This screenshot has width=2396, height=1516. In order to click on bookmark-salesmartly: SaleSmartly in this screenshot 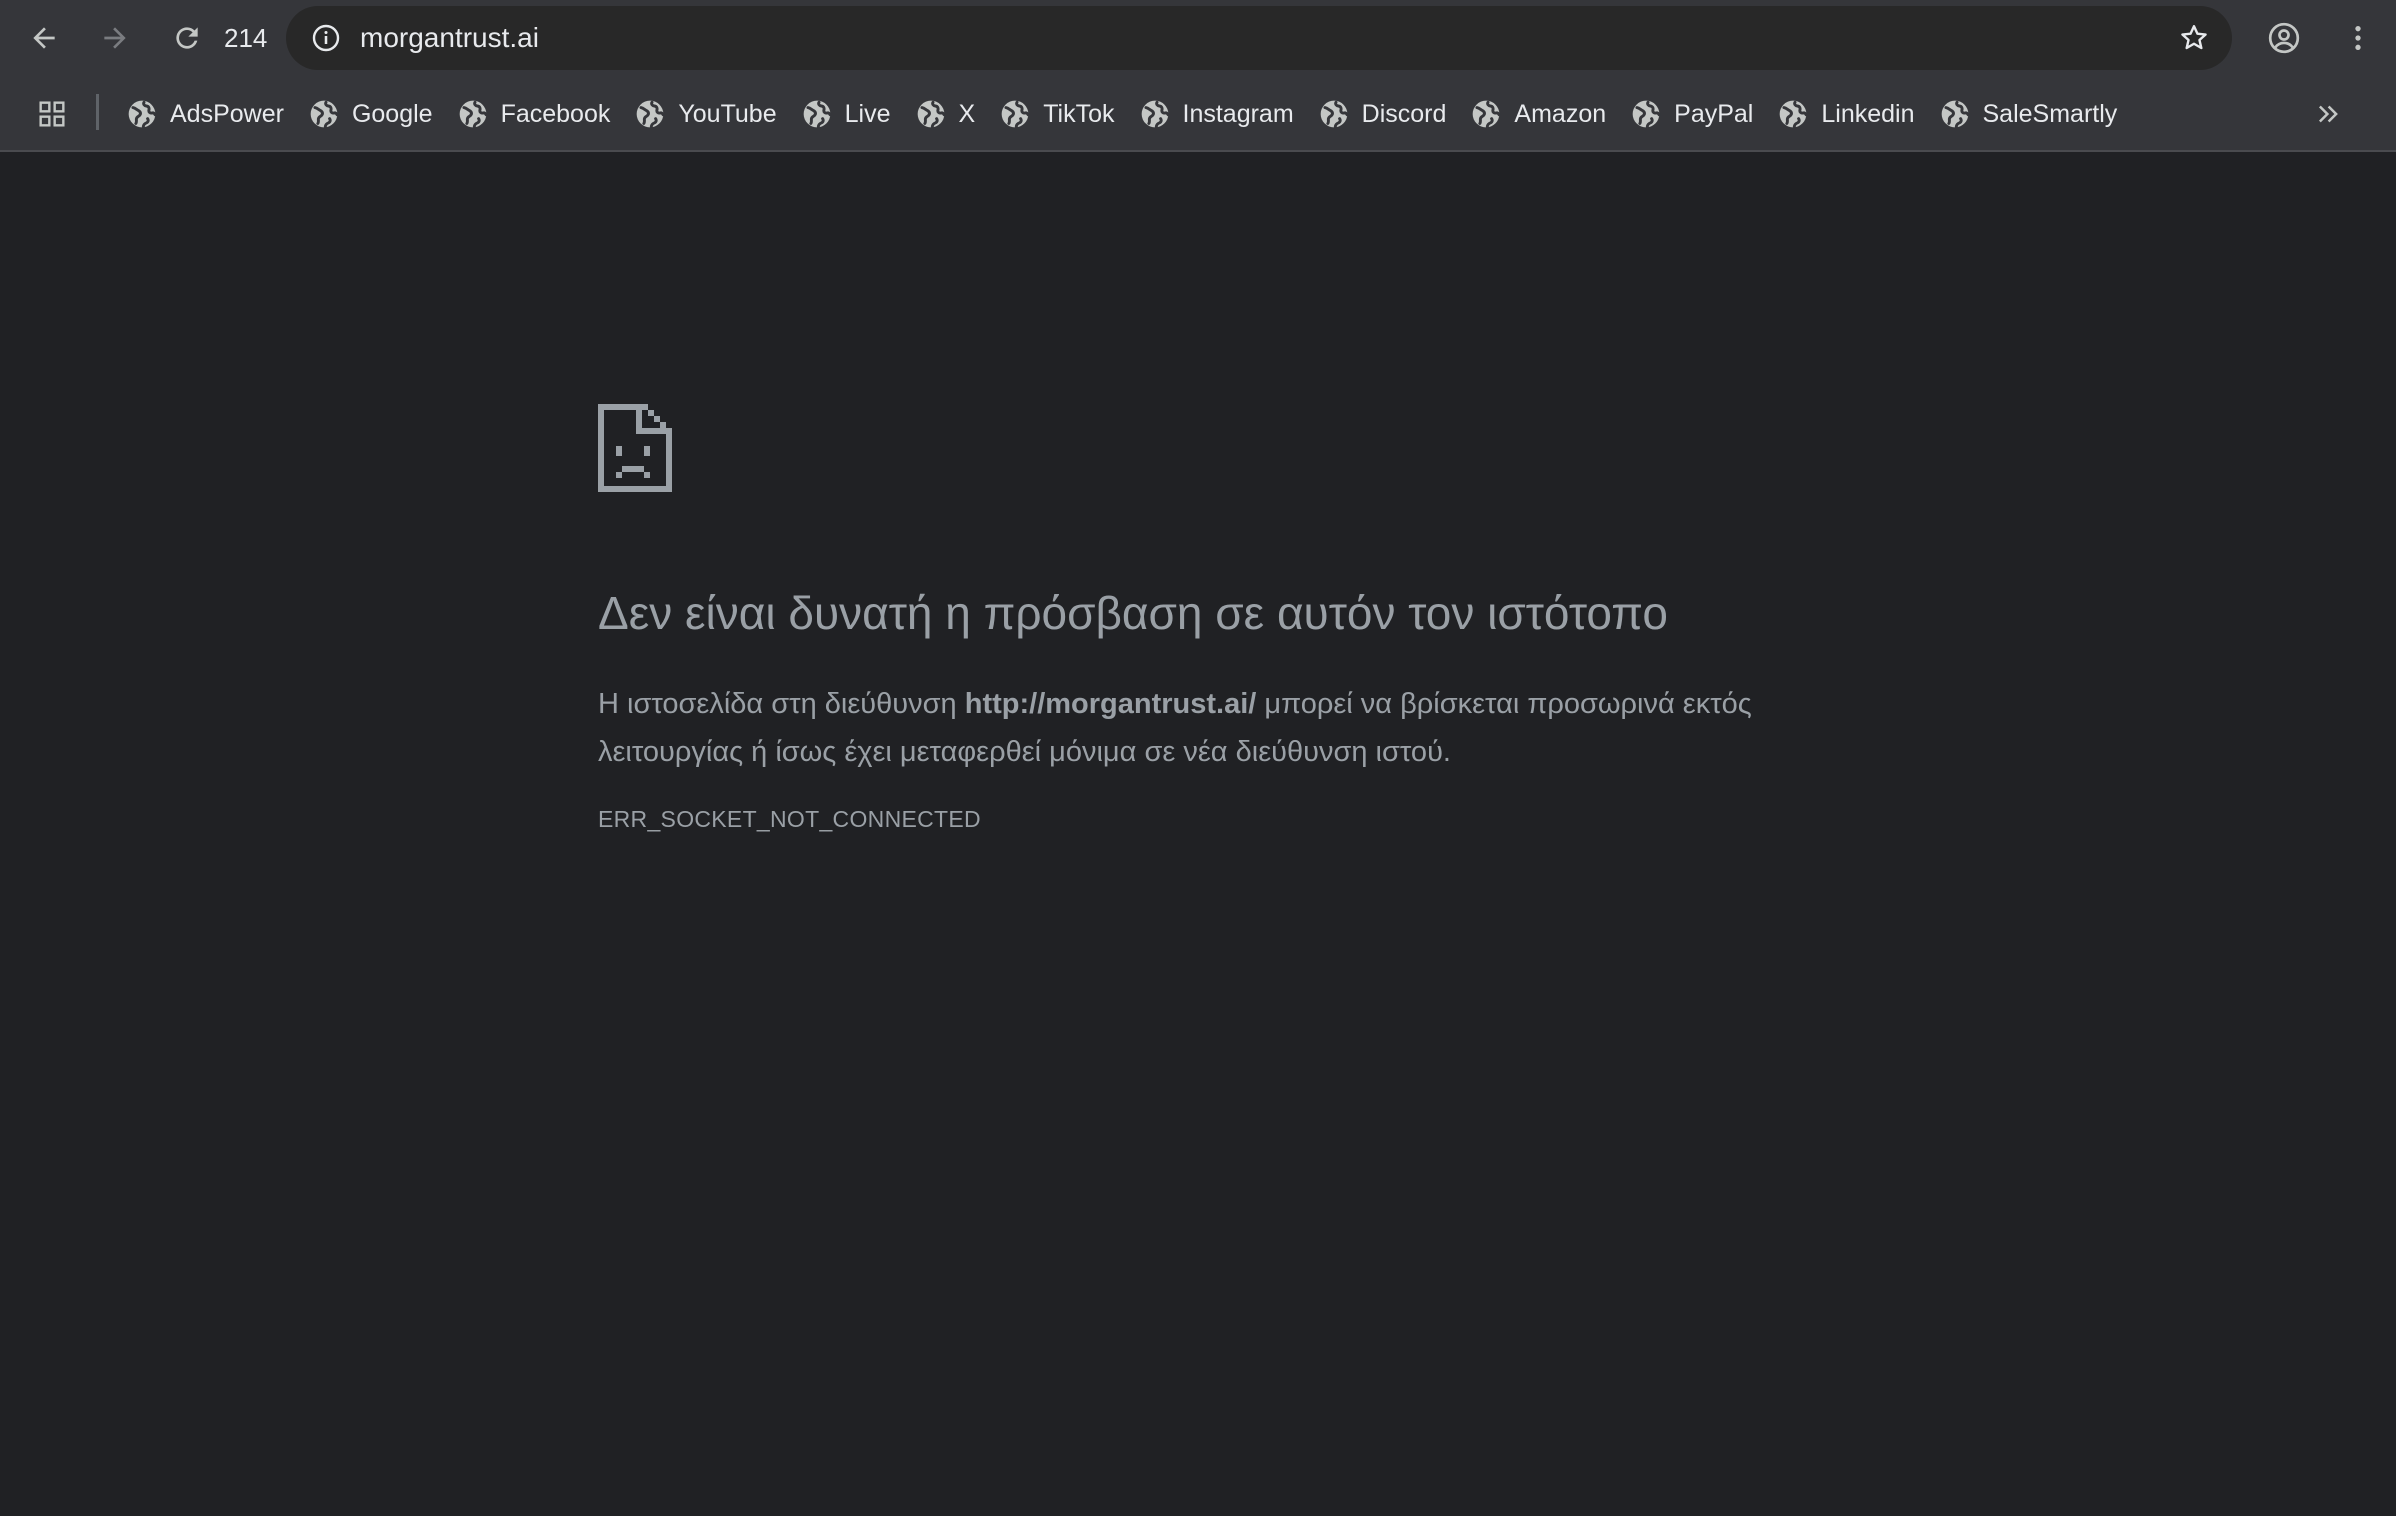, I will do `click(2028, 114)`.